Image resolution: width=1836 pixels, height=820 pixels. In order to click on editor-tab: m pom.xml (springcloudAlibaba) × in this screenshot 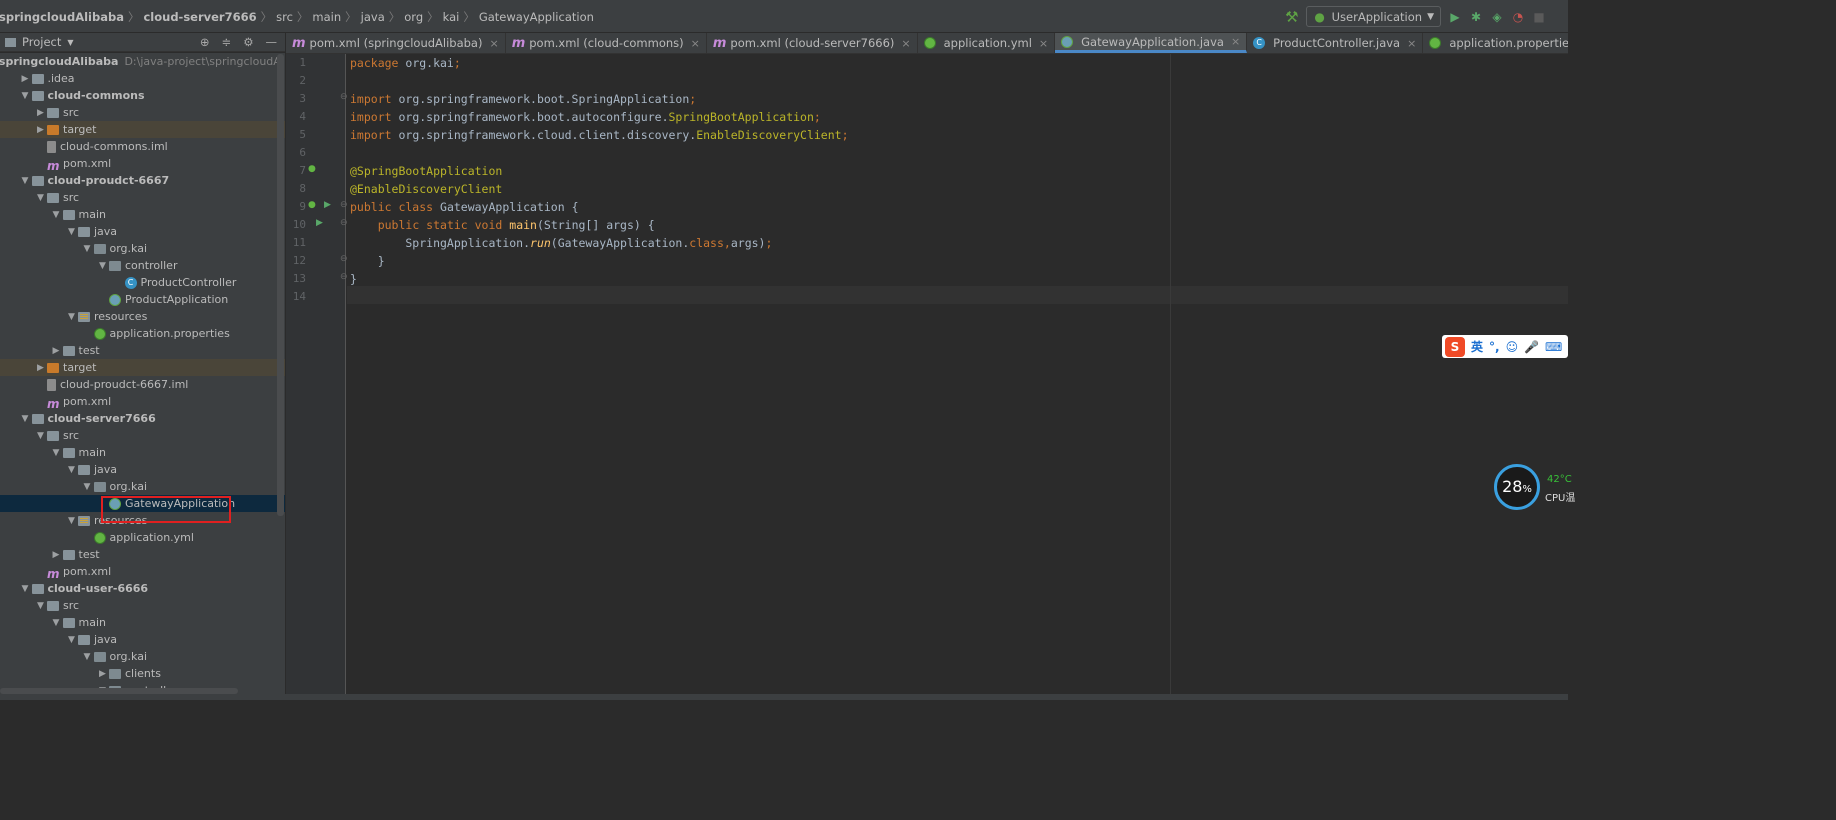, I will do `click(396, 43)`.